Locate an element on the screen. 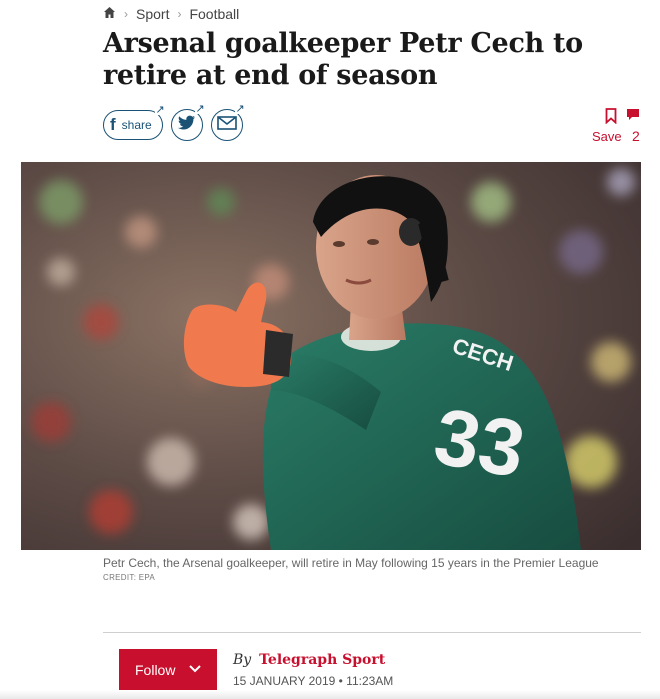 Image resolution: width=660 pixels, height=699 pixels. email-icon is located at coordinates (226, 125).